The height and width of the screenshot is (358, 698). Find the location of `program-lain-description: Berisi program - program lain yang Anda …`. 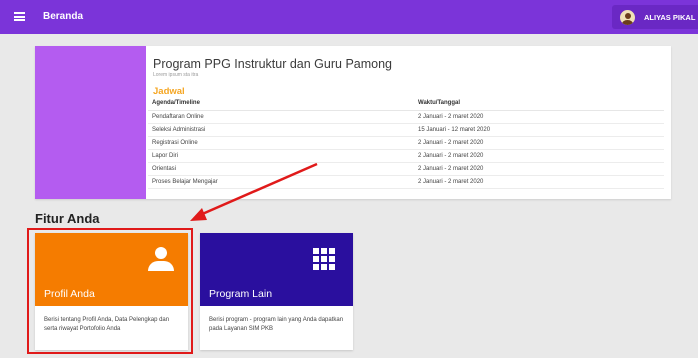

program-lain-description: Berisi program - program lain yang Anda … is located at coordinates (276, 324).